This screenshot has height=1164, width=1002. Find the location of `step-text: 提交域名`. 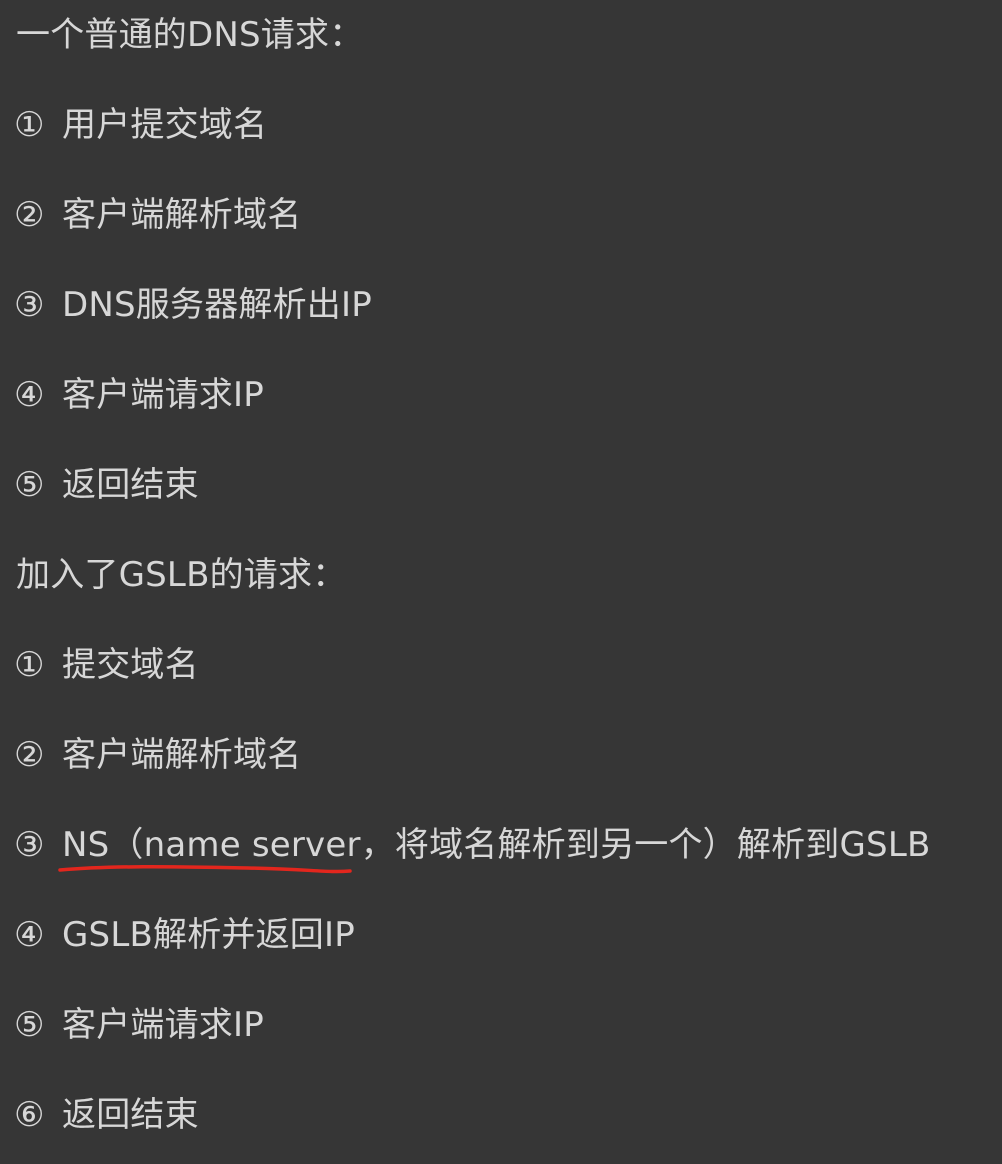

step-text: 提交域名 is located at coordinates (130, 665).